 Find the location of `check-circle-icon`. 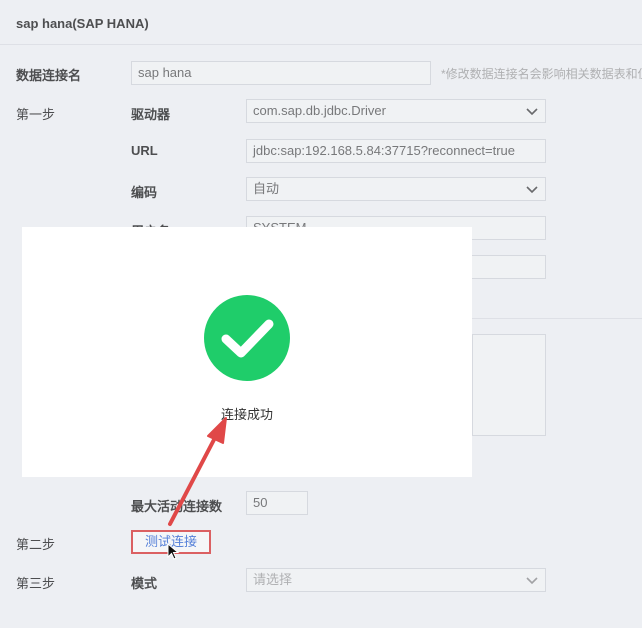

check-circle-icon is located at coordinates (247, 338).